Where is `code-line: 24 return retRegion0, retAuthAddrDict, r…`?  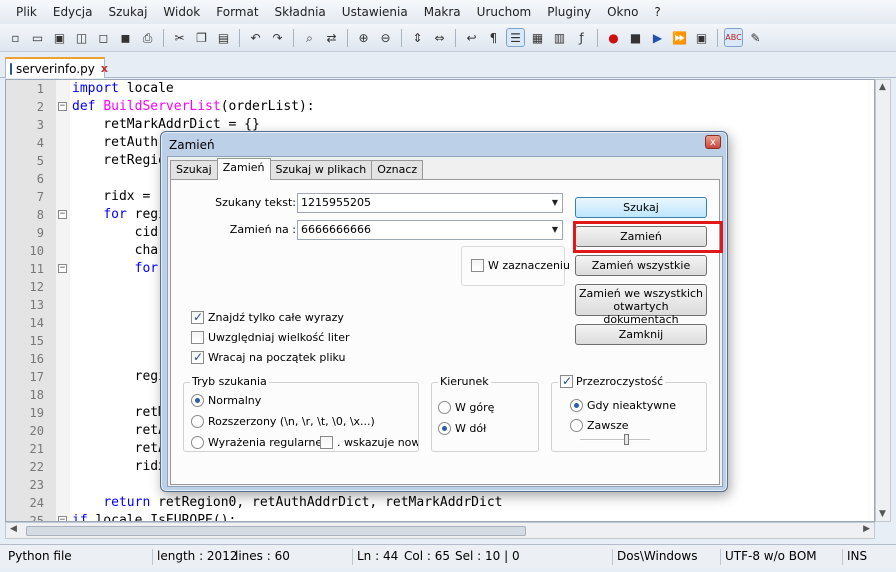
code-line: 24 return retRegion0, retAuthAddrDict, r… is located at coordinates (440, 503).